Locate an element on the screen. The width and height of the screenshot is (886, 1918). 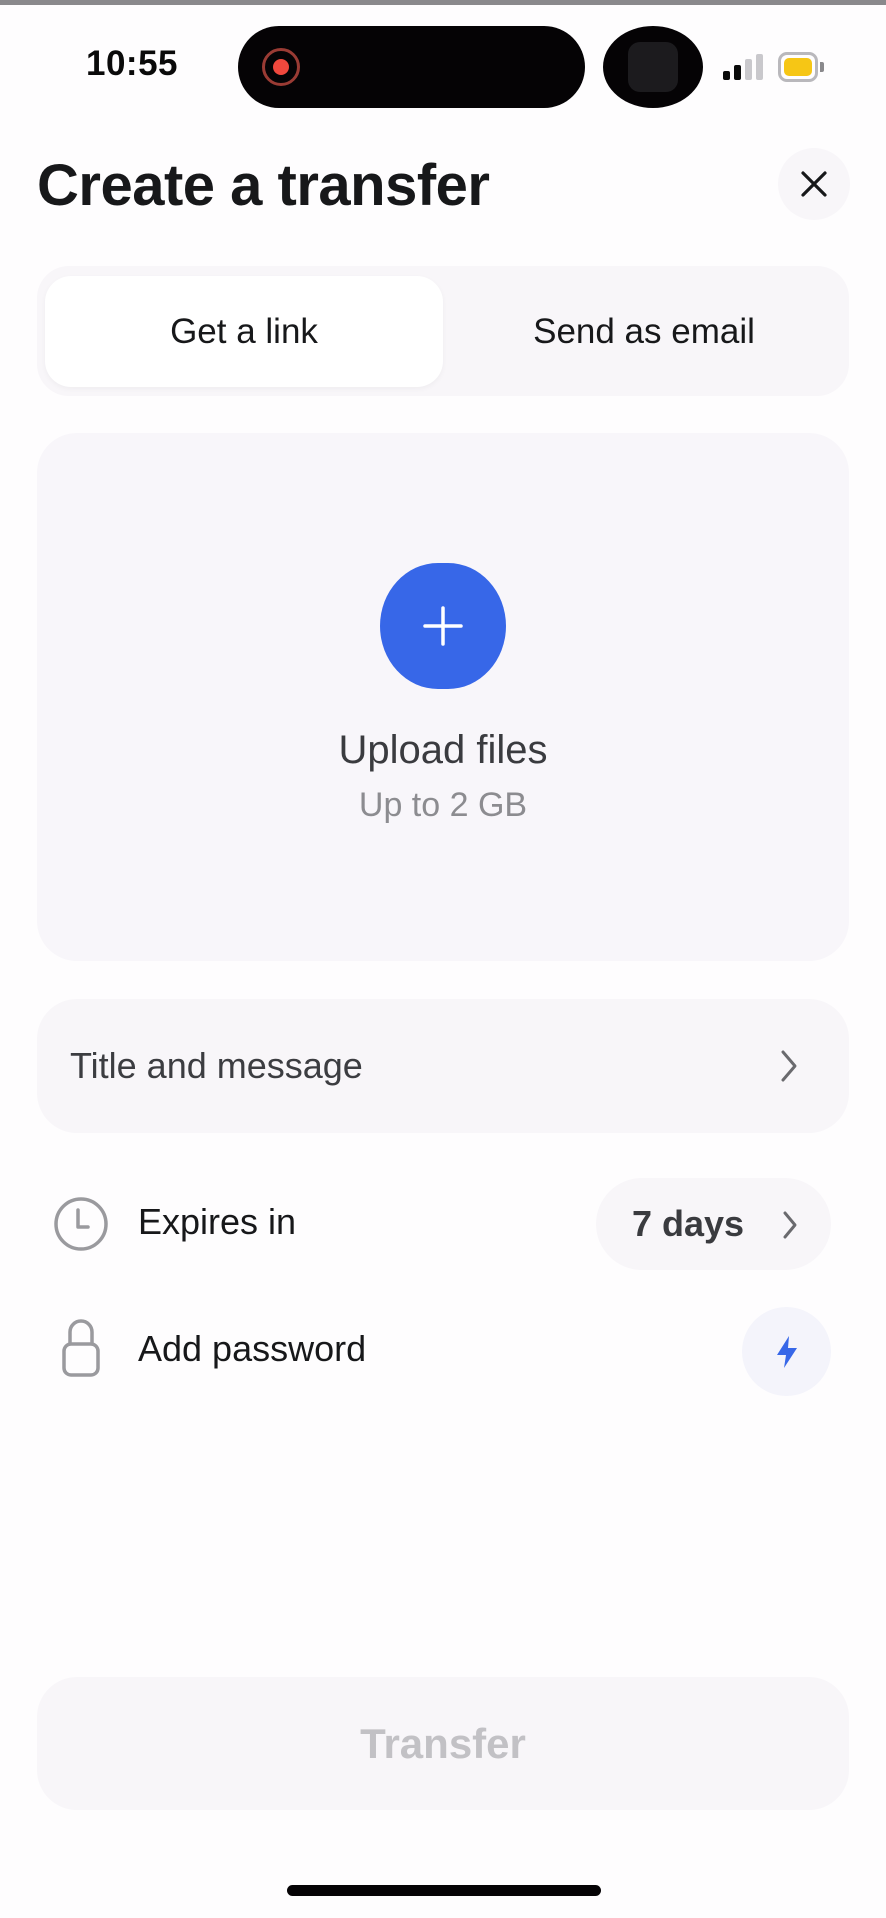
tab-send-as-email: Send as email is located at coordinates (644, 331).